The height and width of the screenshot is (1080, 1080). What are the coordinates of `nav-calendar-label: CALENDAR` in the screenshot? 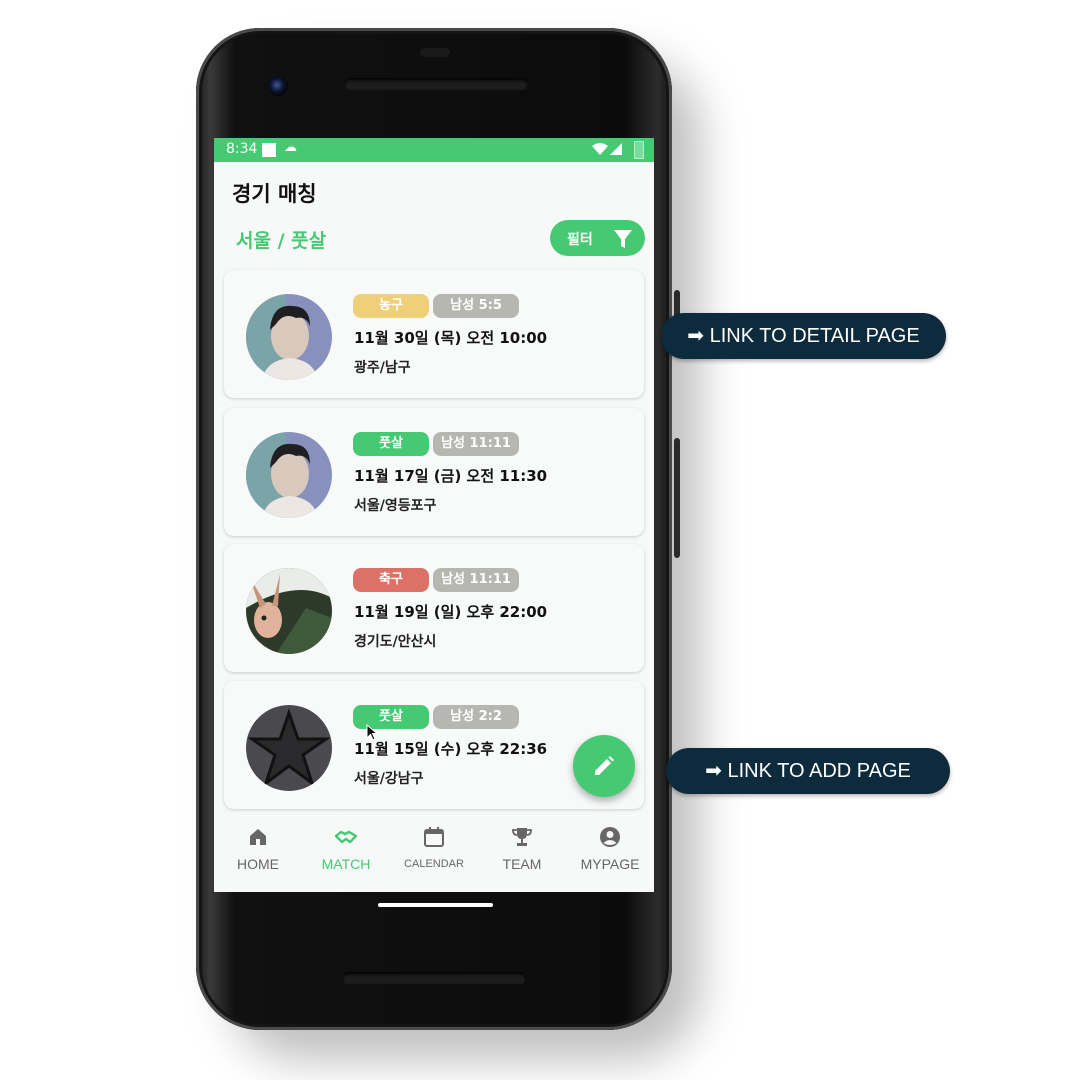 It's located at (434, 864).